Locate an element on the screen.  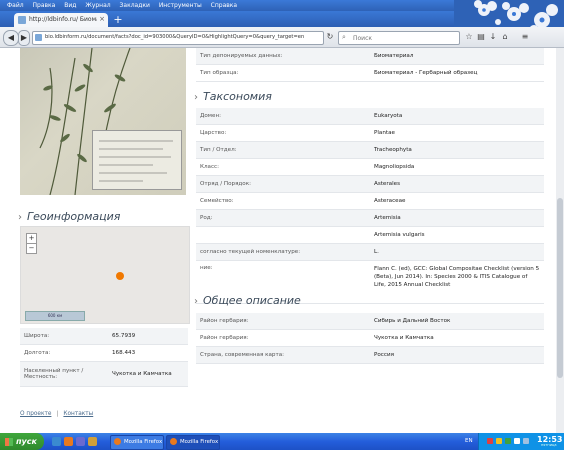
herbarium-specimen-image is located at coordinates (103, 121).